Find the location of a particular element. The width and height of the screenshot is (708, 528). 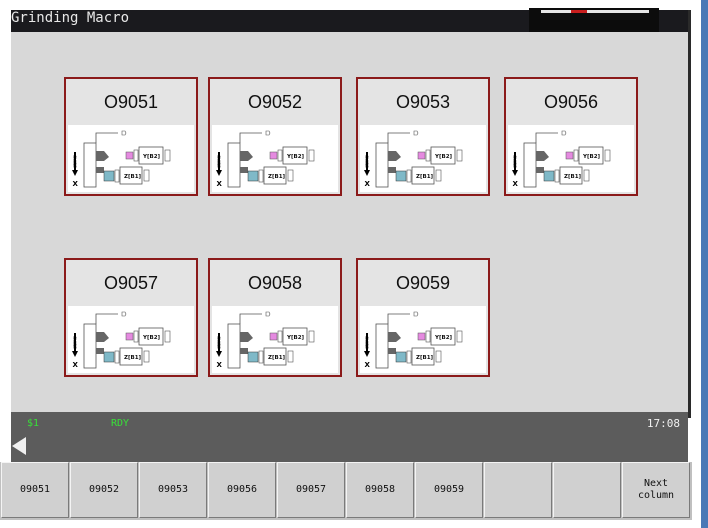

system-indicator: $1 is located at coordinates (33, 423).